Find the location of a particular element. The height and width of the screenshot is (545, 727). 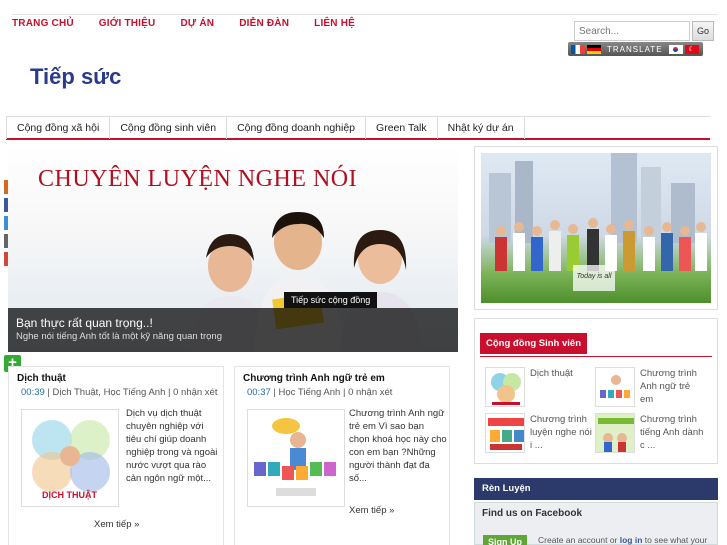

related-post: Chương trình Anh ngữ trẻ em is located at coordinates (646, 389).